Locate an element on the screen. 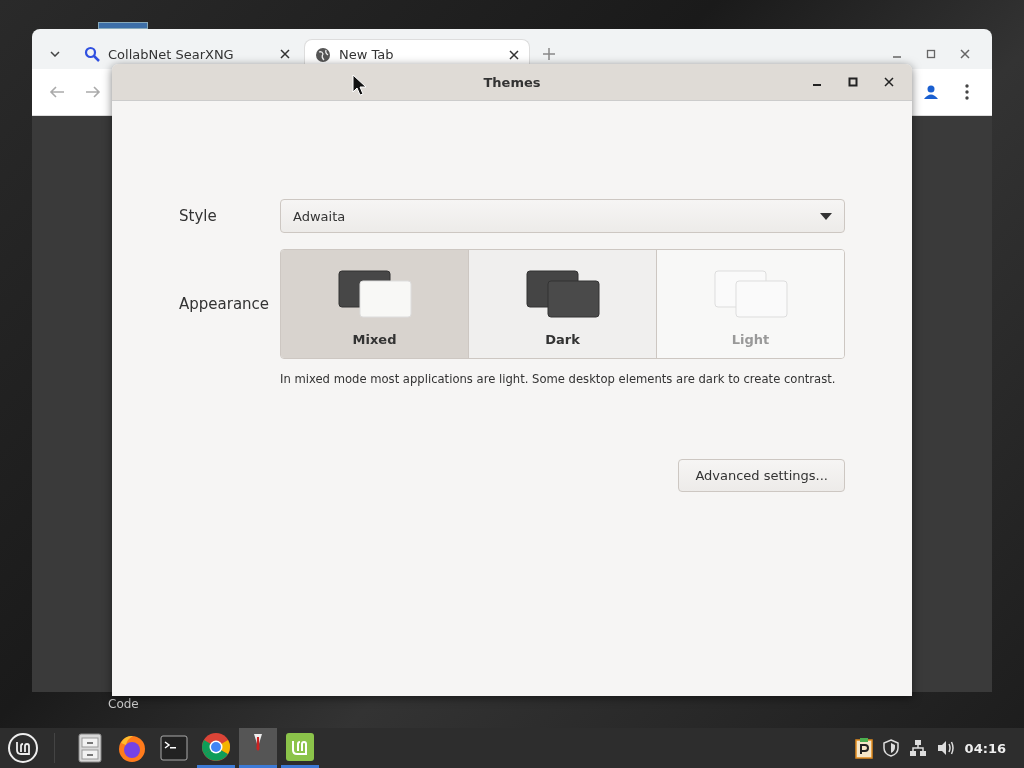 The width and height of the screenshot is (1024, 768). mouse-pointer-icon is located at coordinates (360, 85).